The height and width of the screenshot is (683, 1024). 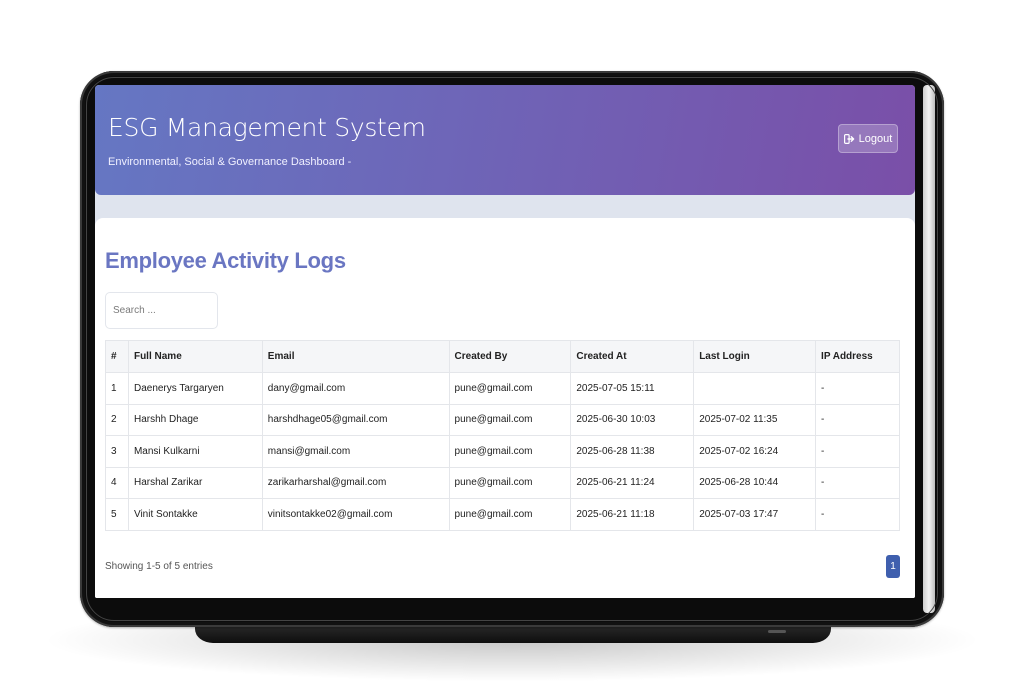 What do you see at coordinates (117, 388) in the screenshot?
I see `cell-index: 1` at bounding box center [117, 388].